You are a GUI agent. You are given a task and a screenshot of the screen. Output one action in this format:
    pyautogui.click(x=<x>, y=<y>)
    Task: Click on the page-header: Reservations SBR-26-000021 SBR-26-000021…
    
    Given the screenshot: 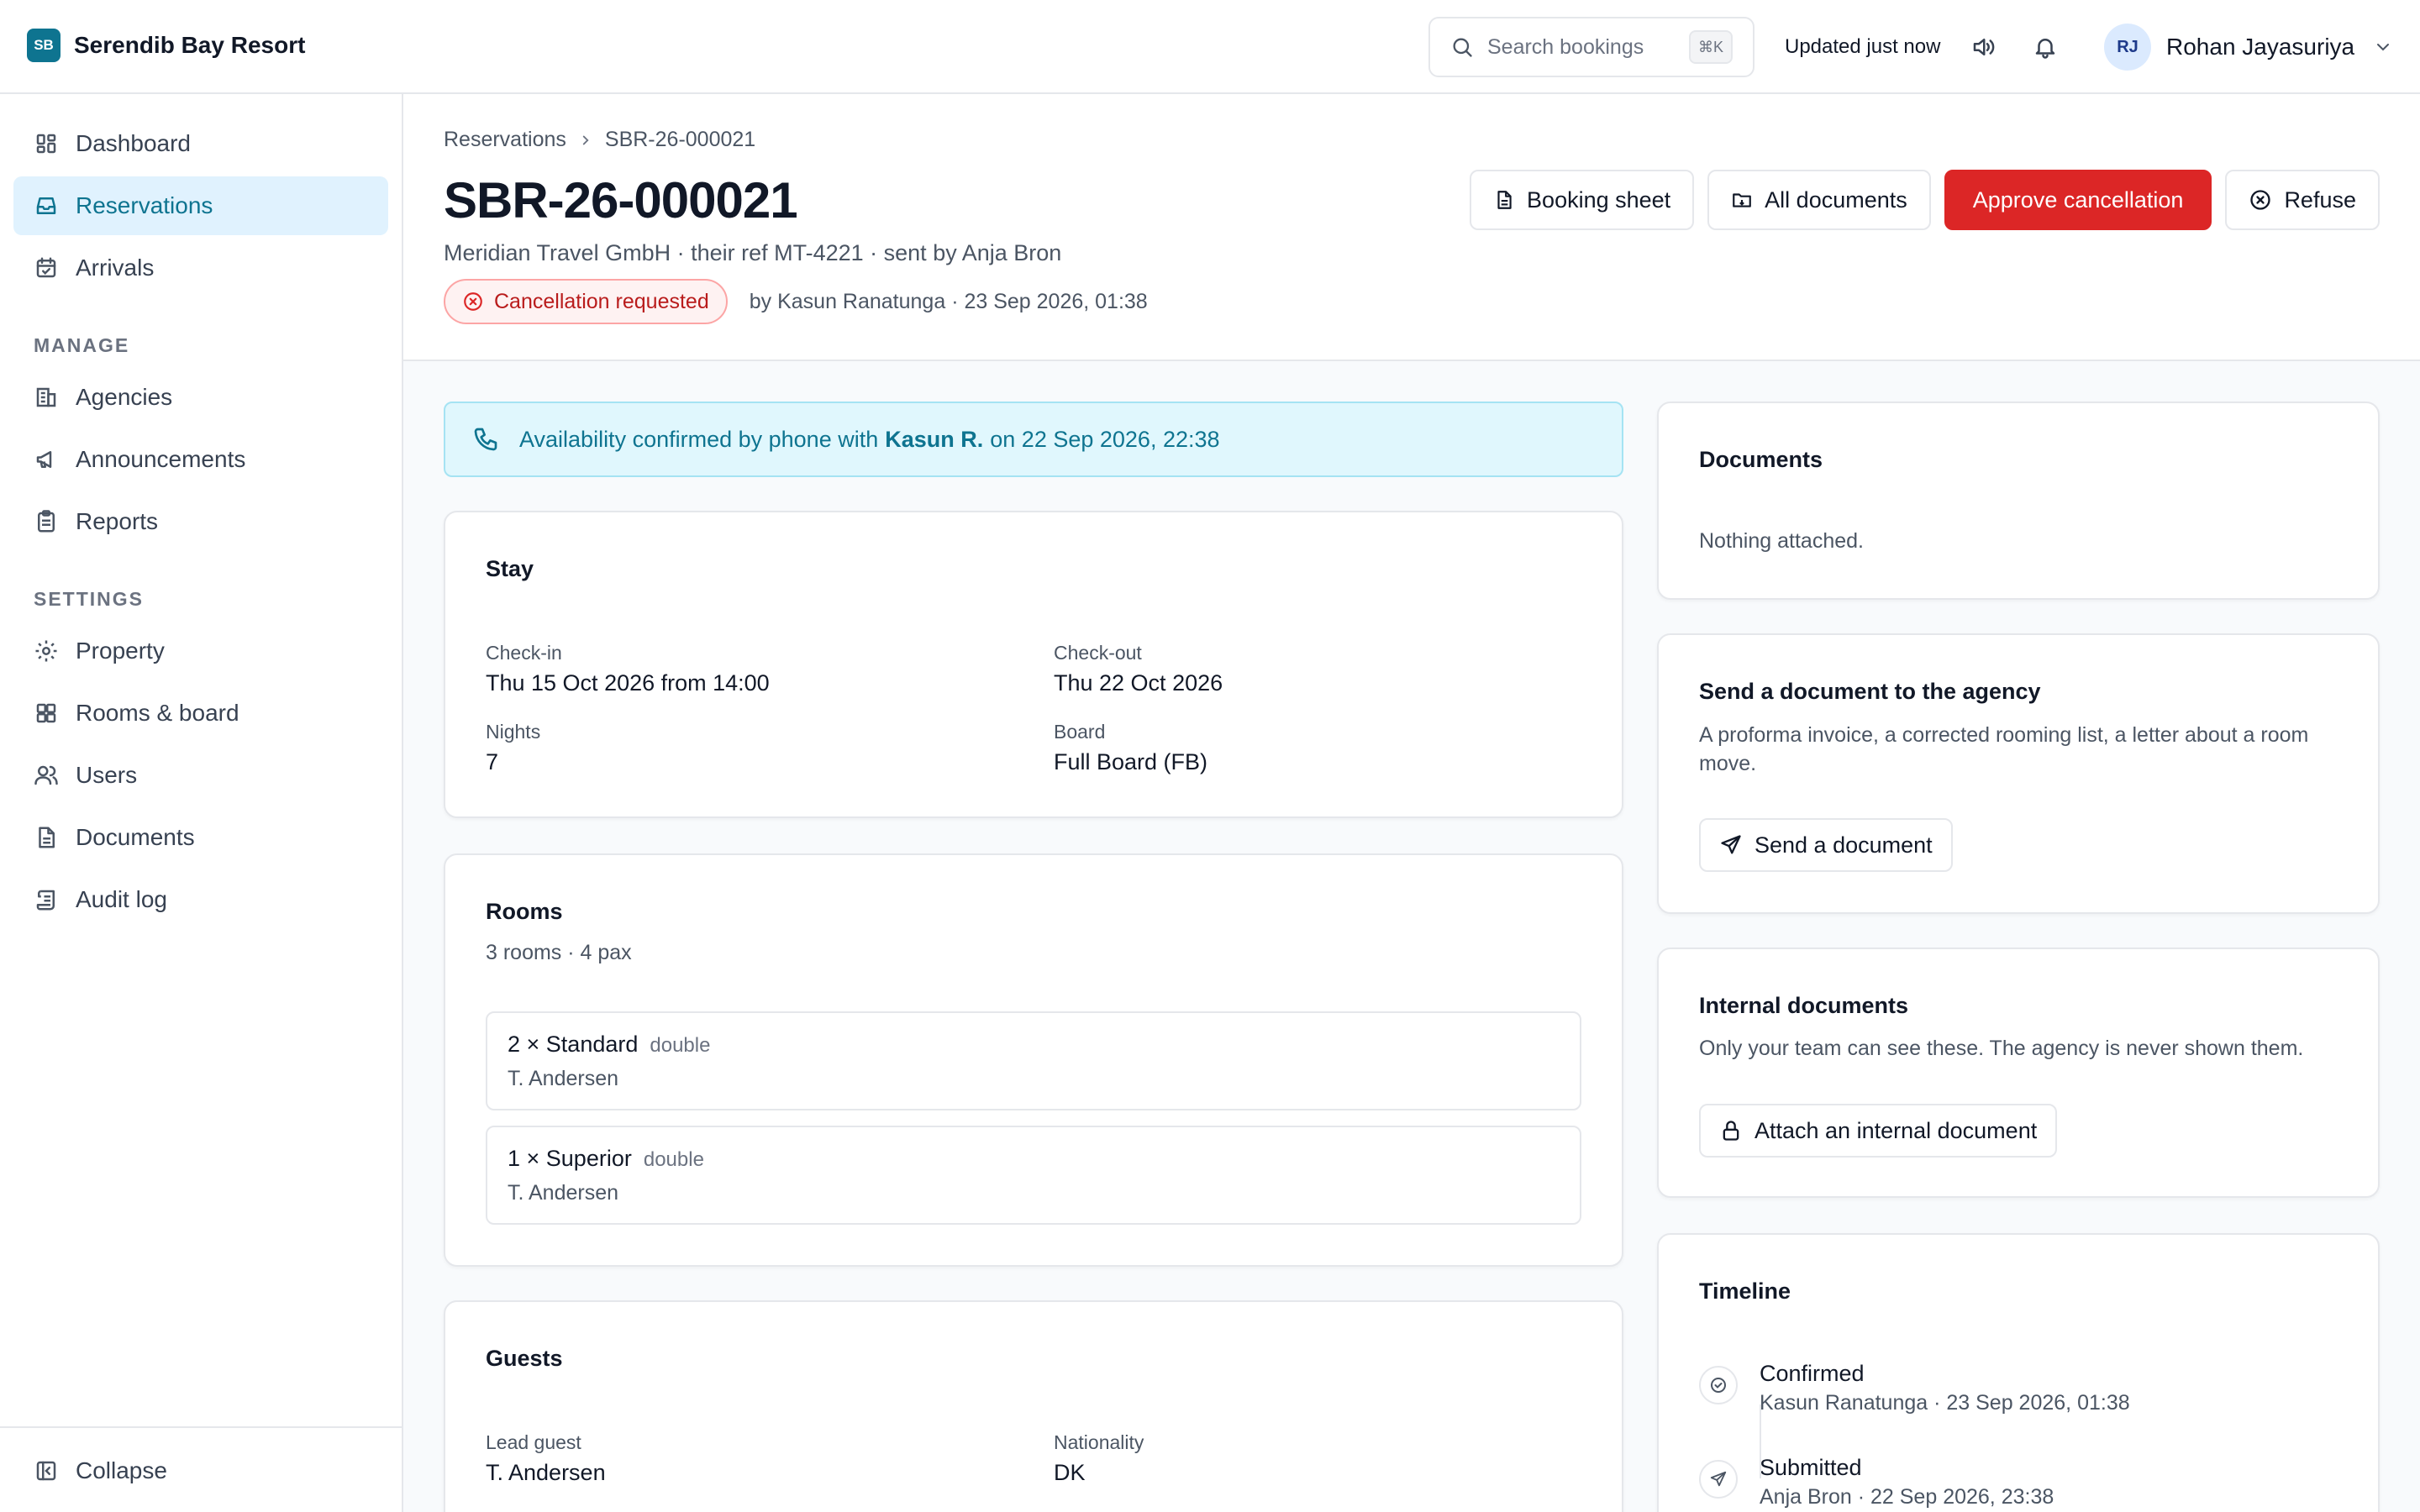 What is the action you would take?
    pyautogui.click(x=1411, y=227)
    